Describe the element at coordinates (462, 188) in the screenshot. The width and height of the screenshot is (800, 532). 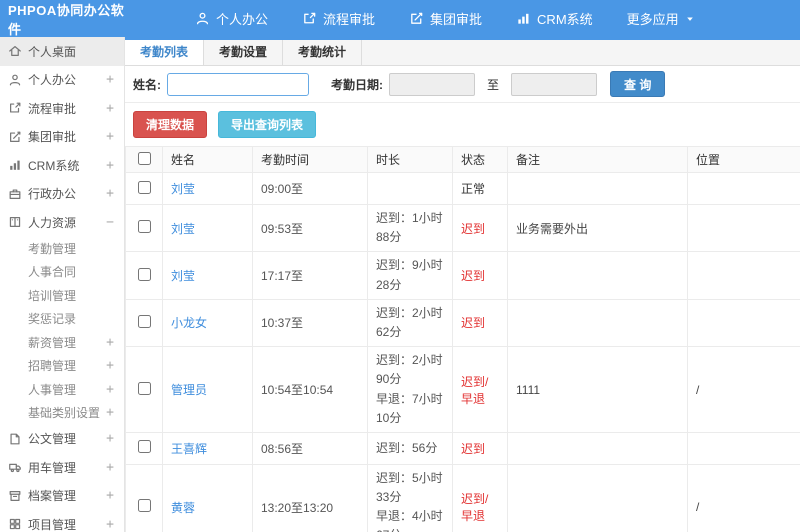
I see `table-row: 刘莹 09:00至 正常` at that location.